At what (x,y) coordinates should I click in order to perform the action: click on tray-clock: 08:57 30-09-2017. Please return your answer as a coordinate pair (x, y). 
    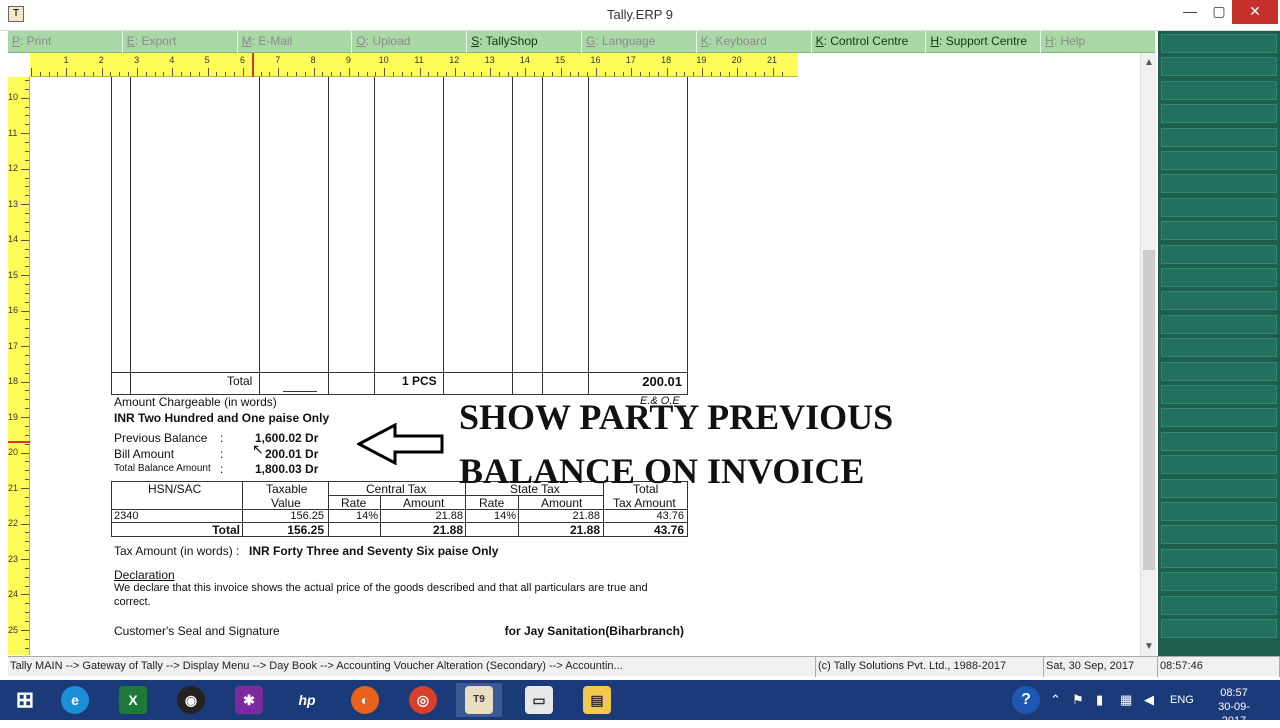
    Looking at the image, I should click on (1234, 703).